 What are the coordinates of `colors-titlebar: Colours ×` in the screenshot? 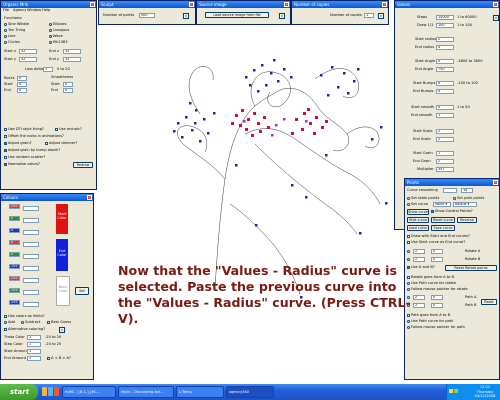 It's located at (47, 197).